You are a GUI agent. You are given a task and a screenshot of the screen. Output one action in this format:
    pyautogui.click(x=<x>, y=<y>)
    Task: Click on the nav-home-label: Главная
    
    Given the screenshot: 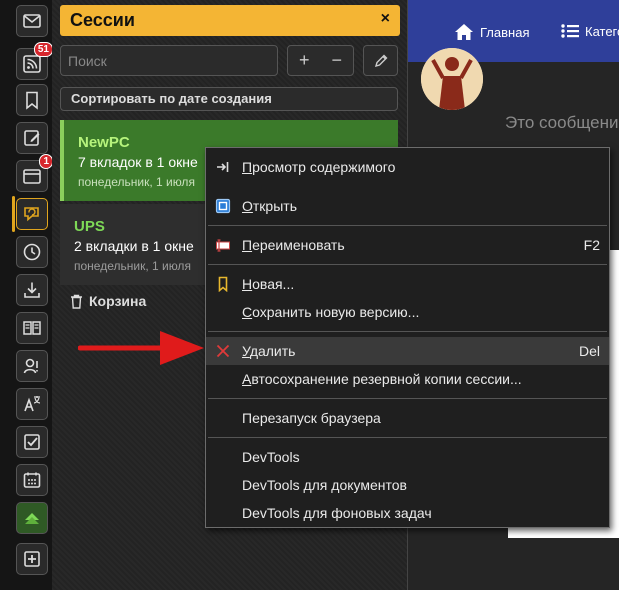 What is the action you would take?
    pyautogui.click(x=505, y=32)
    